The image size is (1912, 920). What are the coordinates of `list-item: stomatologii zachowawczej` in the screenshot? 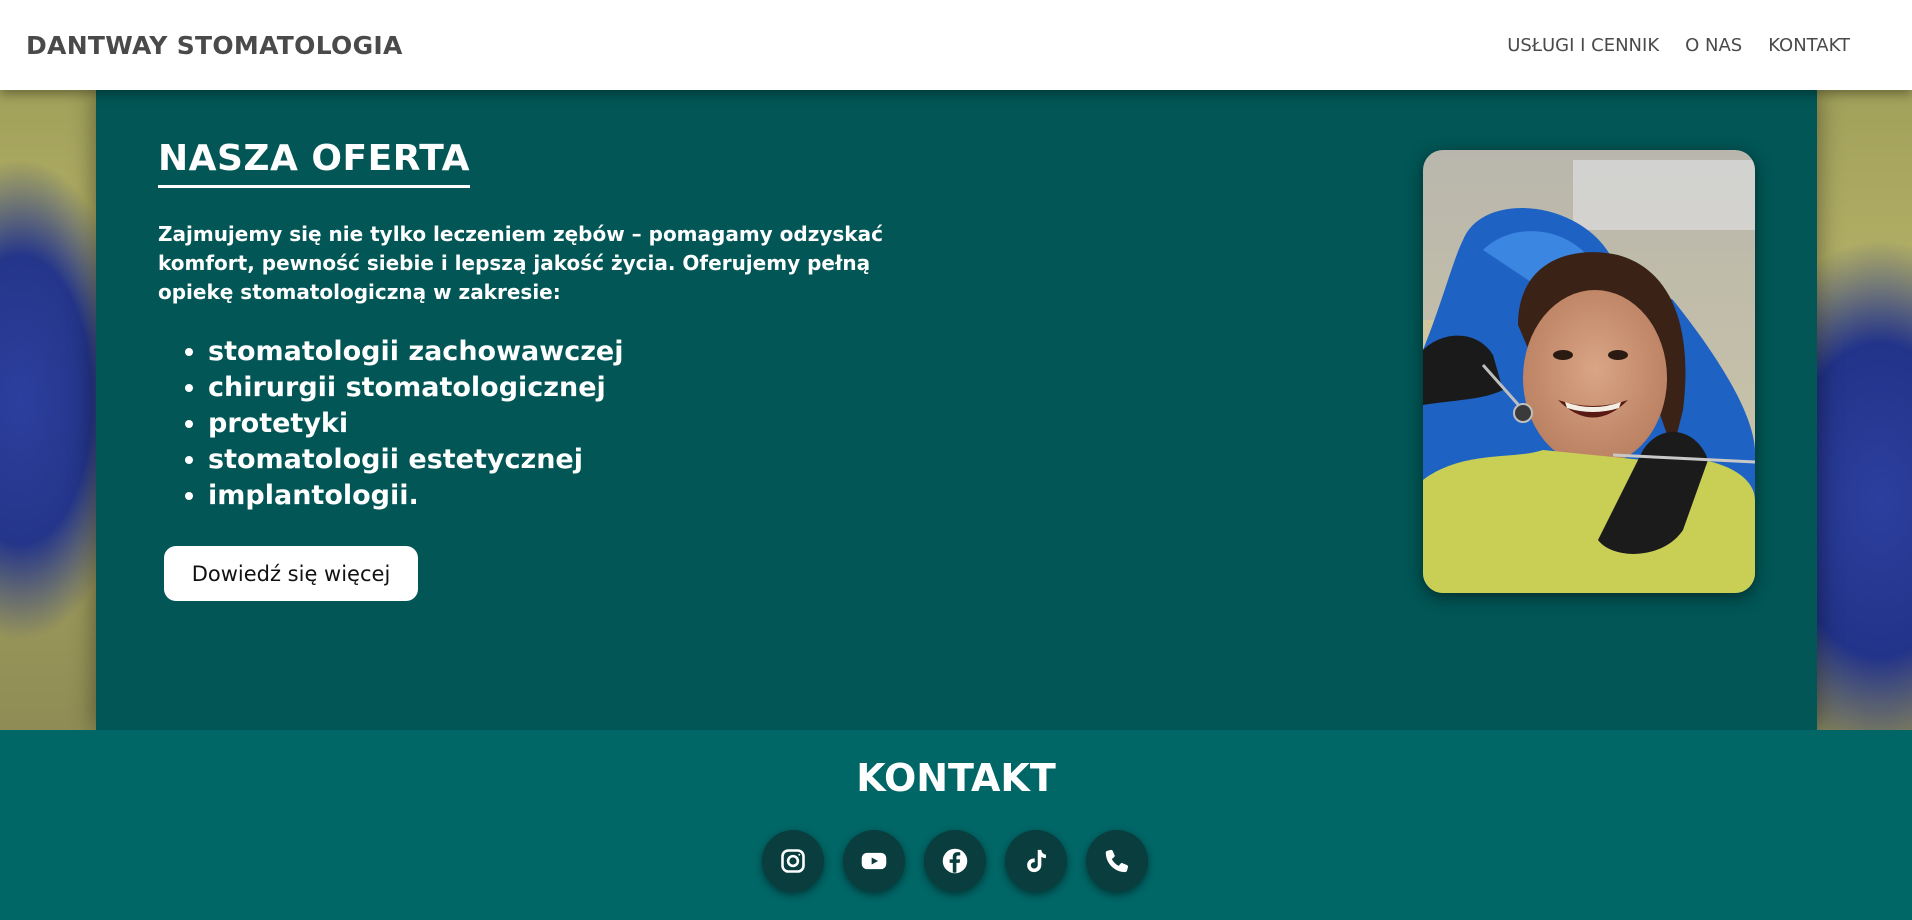 It's located at (415, 352).